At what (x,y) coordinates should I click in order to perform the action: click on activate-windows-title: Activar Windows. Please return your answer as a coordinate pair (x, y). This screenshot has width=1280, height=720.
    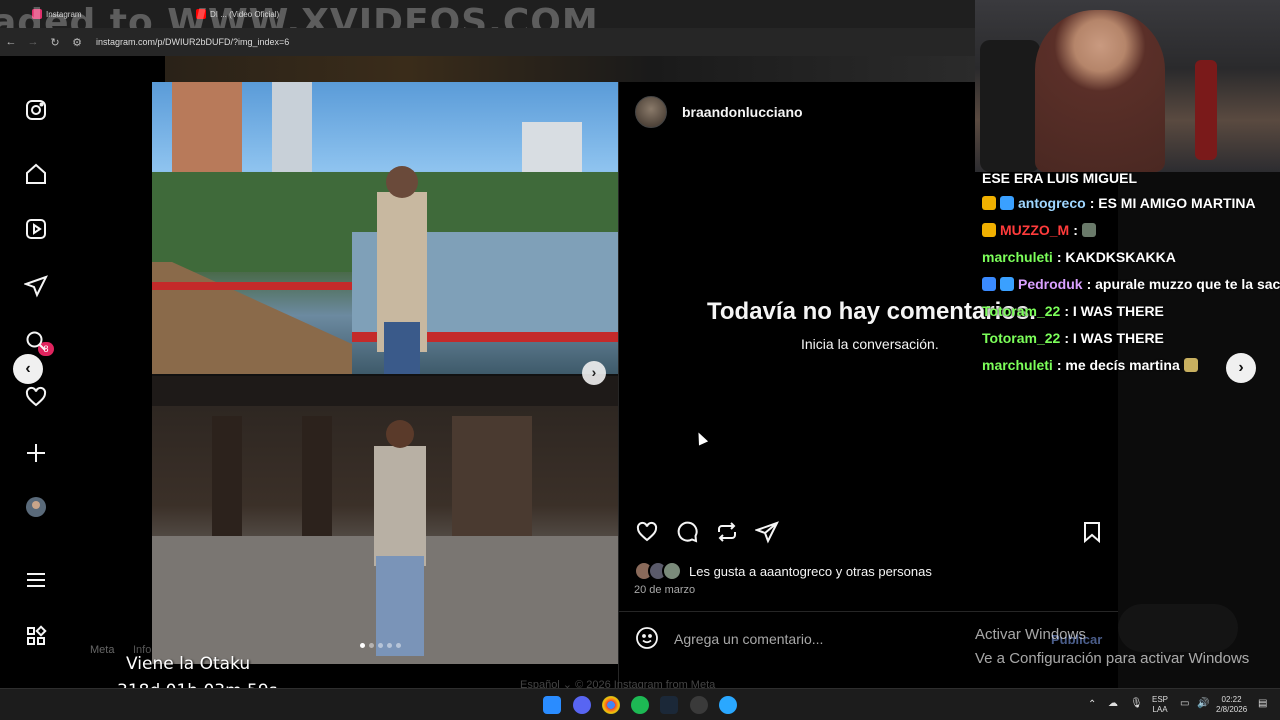
    Looking at the image, I should click on (1030, 634).